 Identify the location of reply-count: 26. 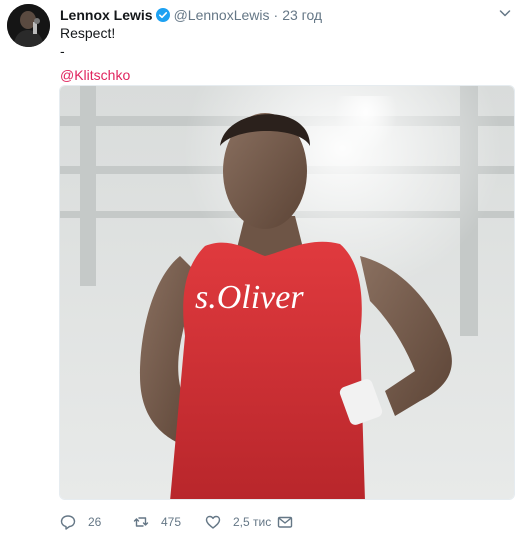
(95, 522).